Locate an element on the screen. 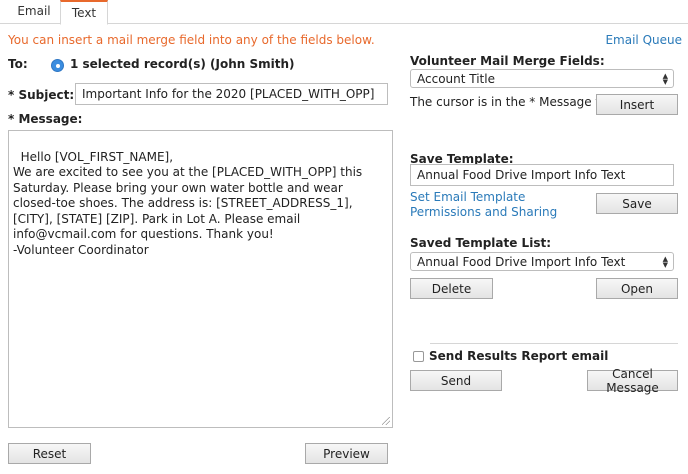 This screenshot has height=474, width=688. tab-text: Text is located at coordinates (84, 12).